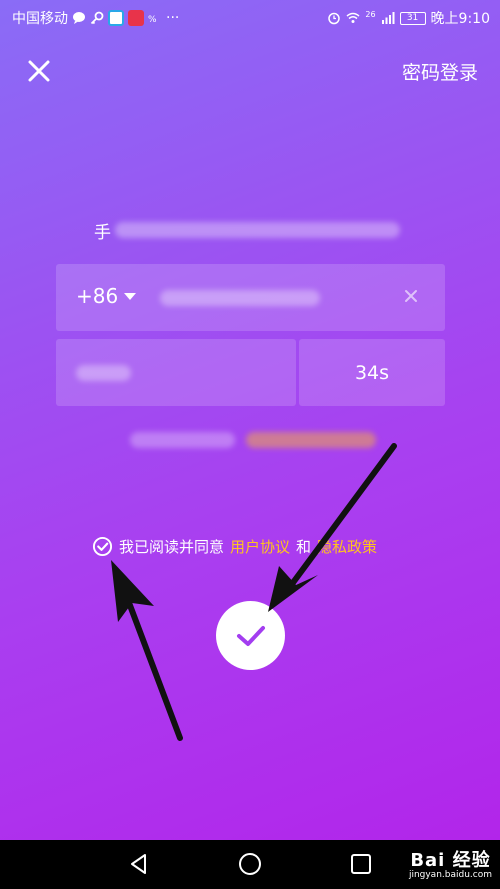  What do you see at coordinates (103, 373) in the screenshot?
I see `verification-code-value-blurred` at bounding box center [103, 373].